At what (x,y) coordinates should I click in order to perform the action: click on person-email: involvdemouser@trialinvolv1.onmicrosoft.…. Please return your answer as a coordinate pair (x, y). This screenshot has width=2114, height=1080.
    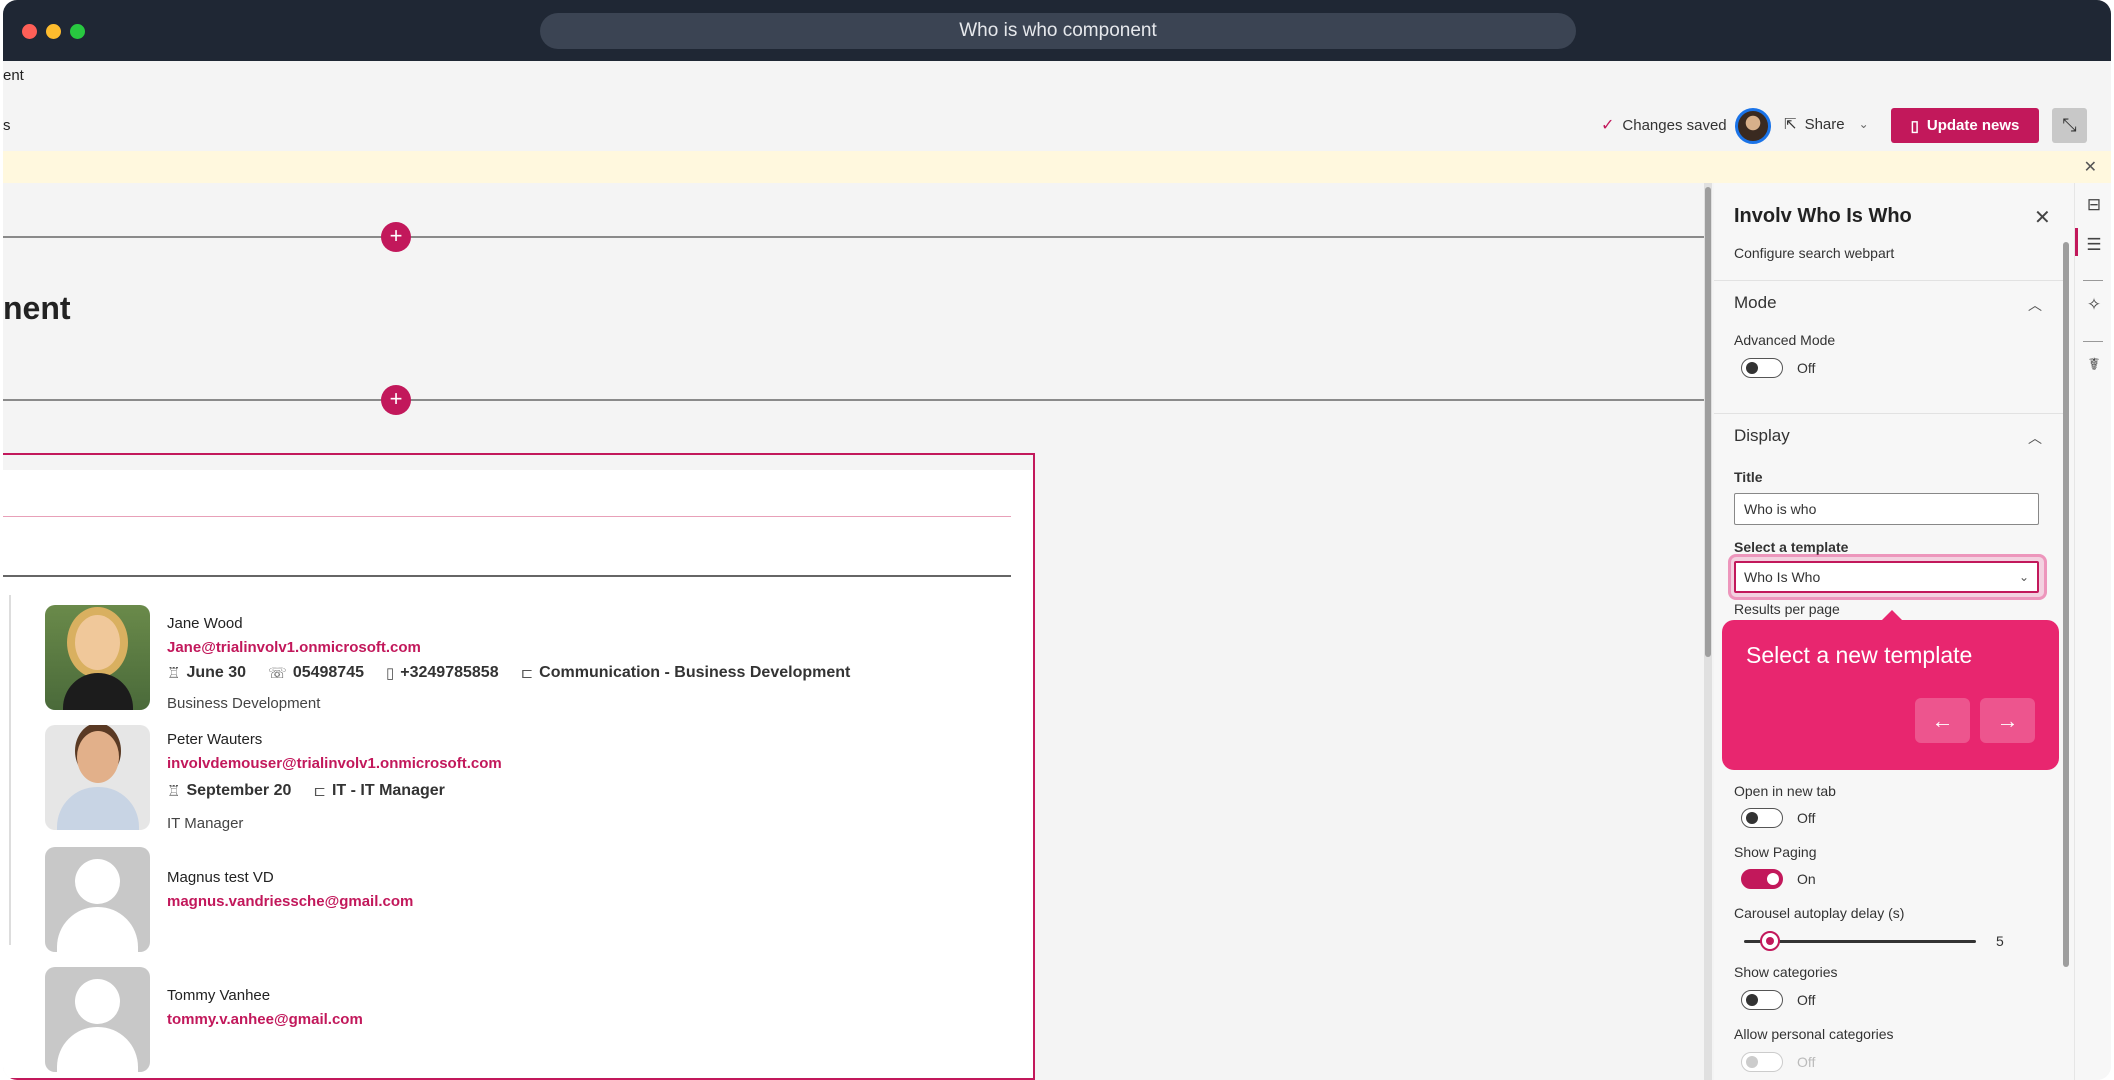
    Looking at the image, I should click on (334, 763).